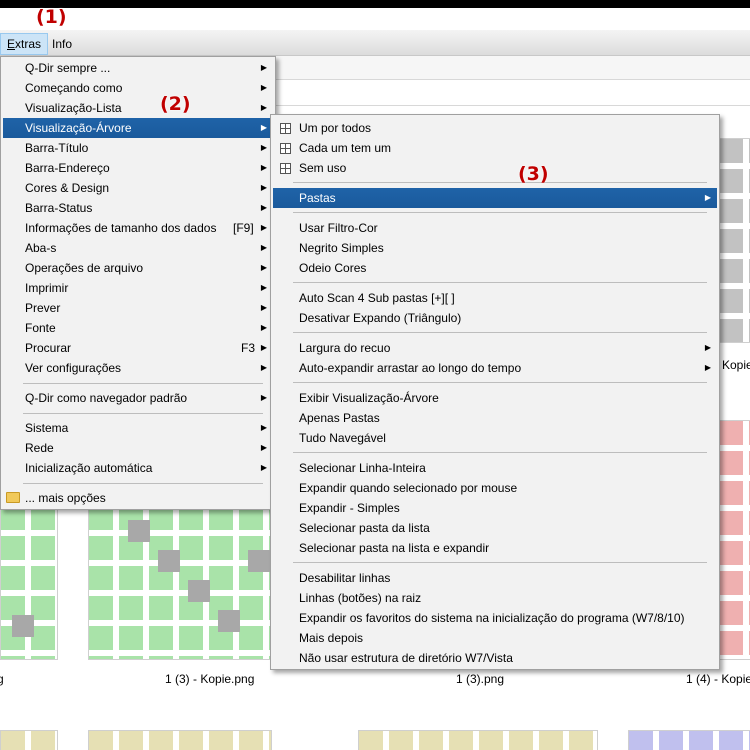 This screenshot has height=750, width=750. Describe the element at coordinates (513, 68) in the screenshot. I see `background-toolbar` at that location.